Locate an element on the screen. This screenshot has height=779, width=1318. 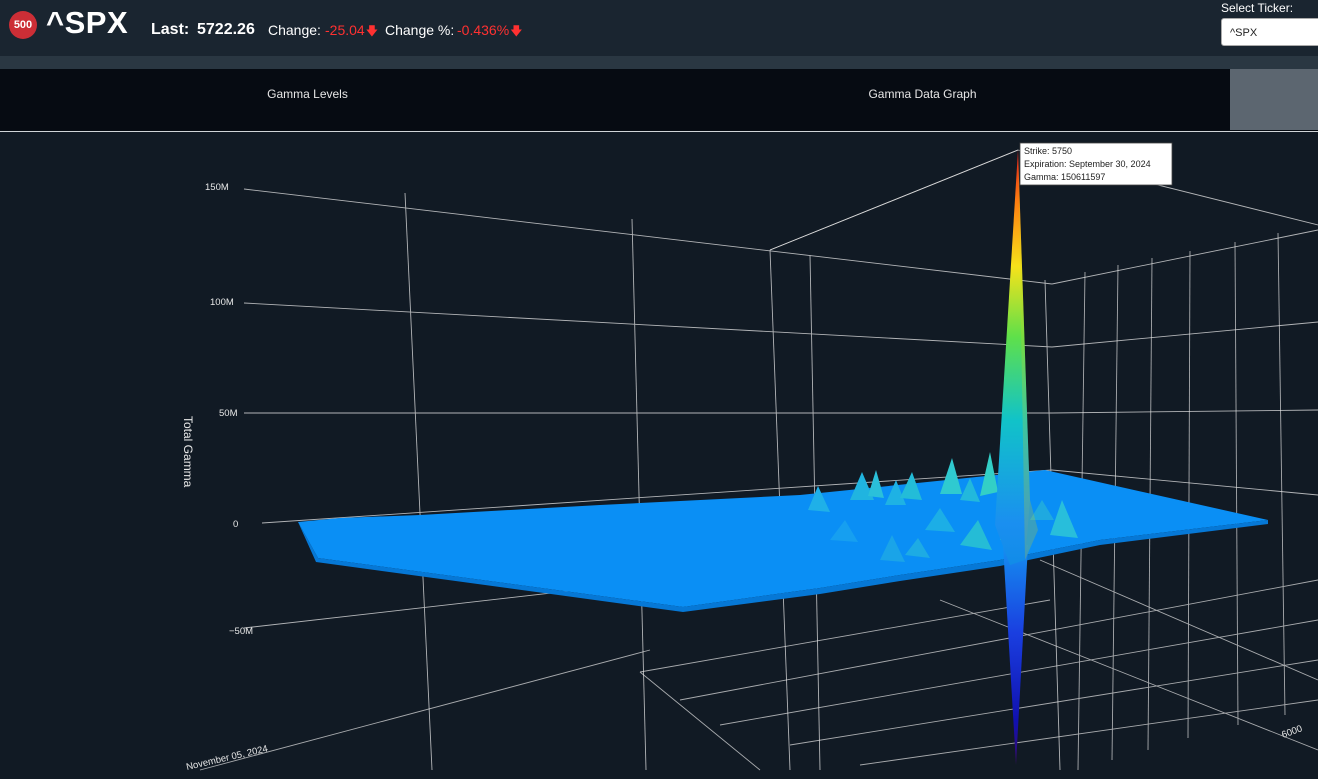
z-tick-label: −50M is located at coordinates (241, 631).